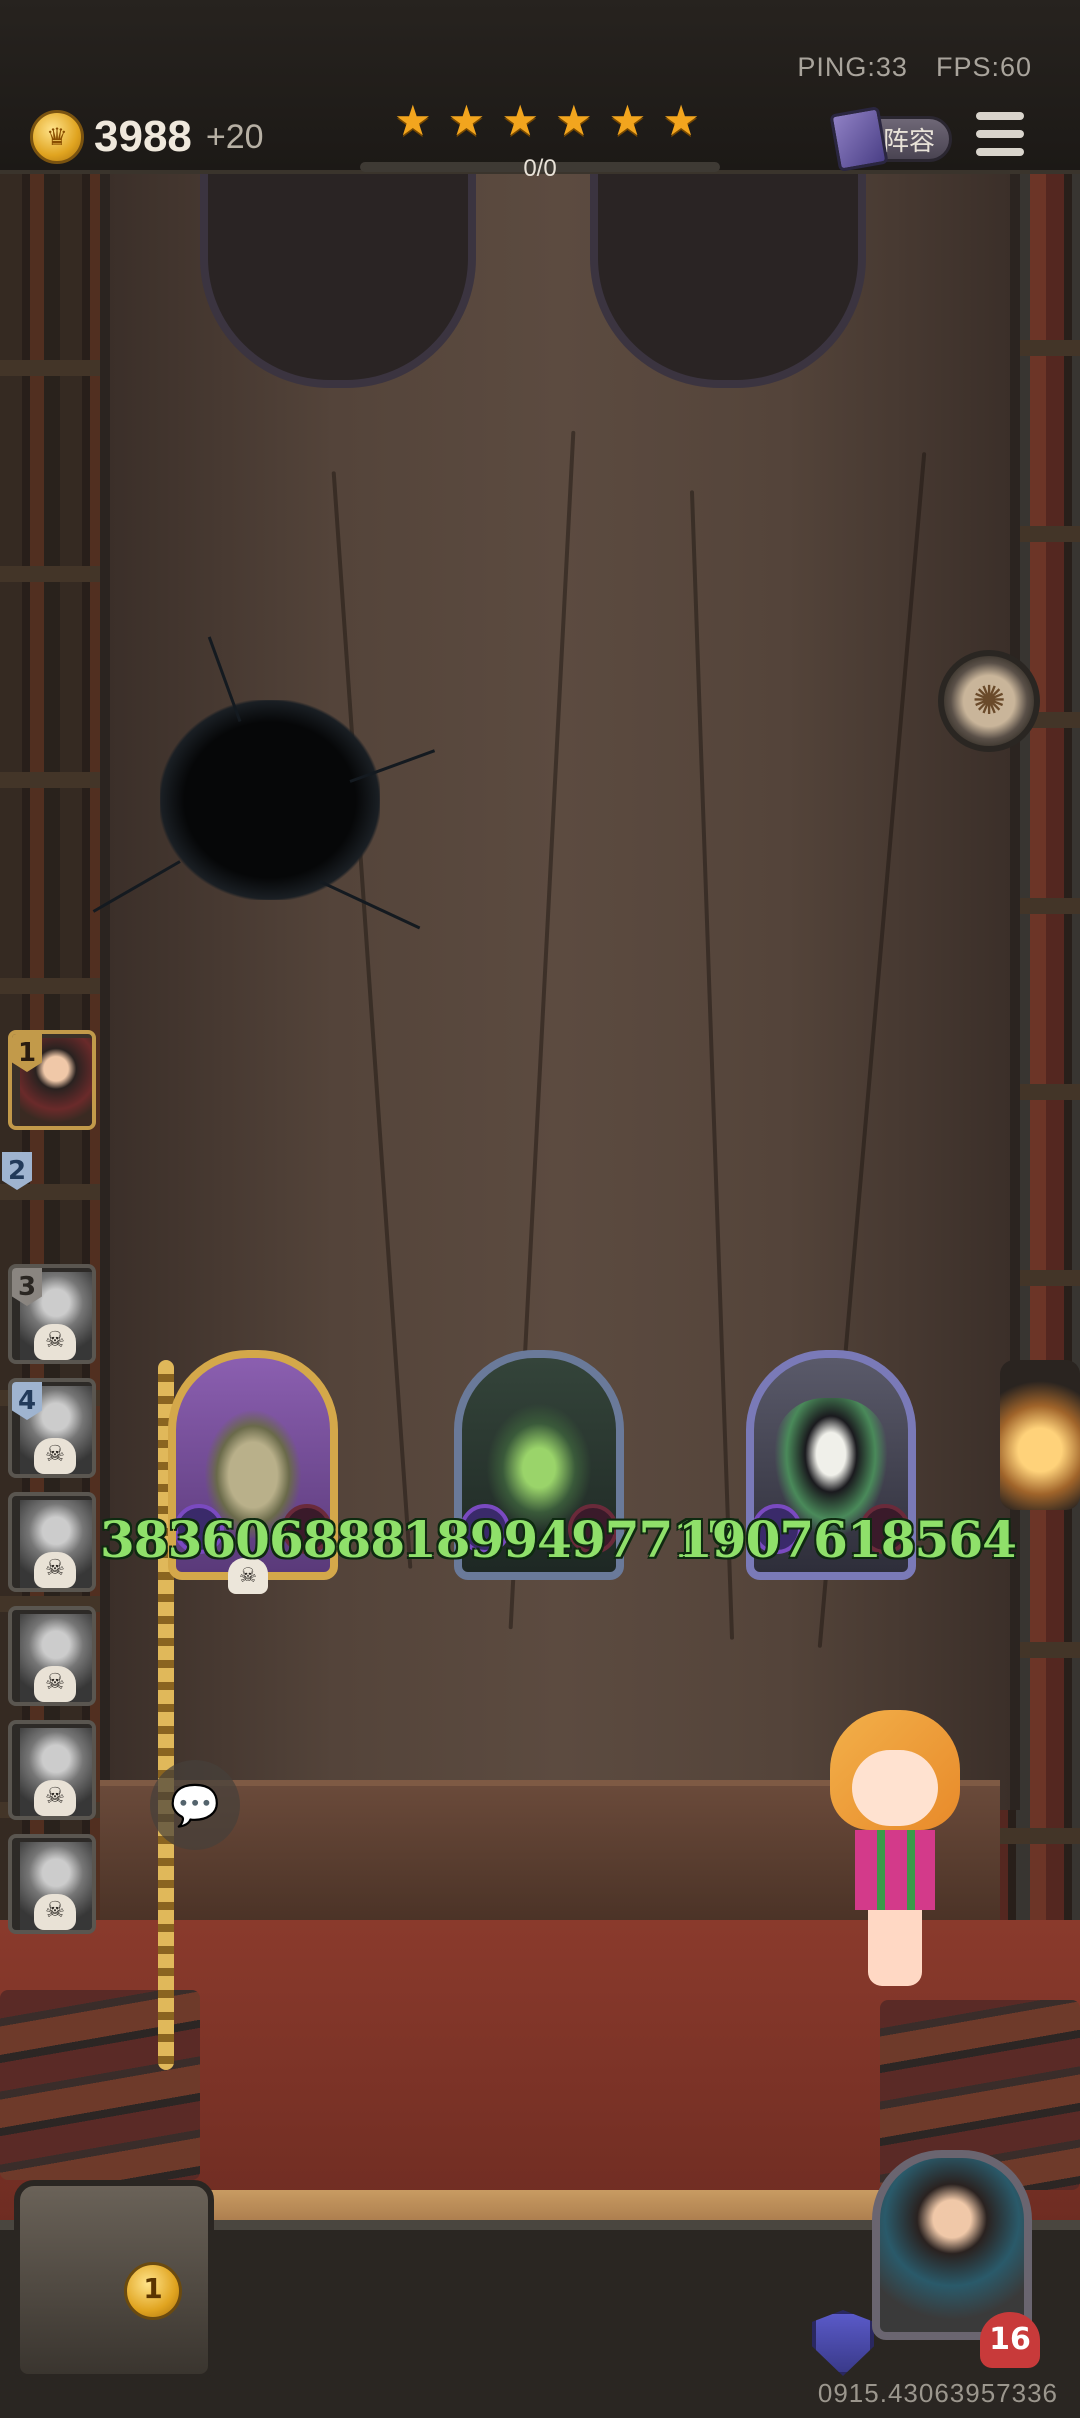 Image resolution: width=1080 pixels, height=2418 pixels. What do you see at coordinates (895, 1948) in the screenshot?
I see `character-legs` at bounding box center [895, 1948].